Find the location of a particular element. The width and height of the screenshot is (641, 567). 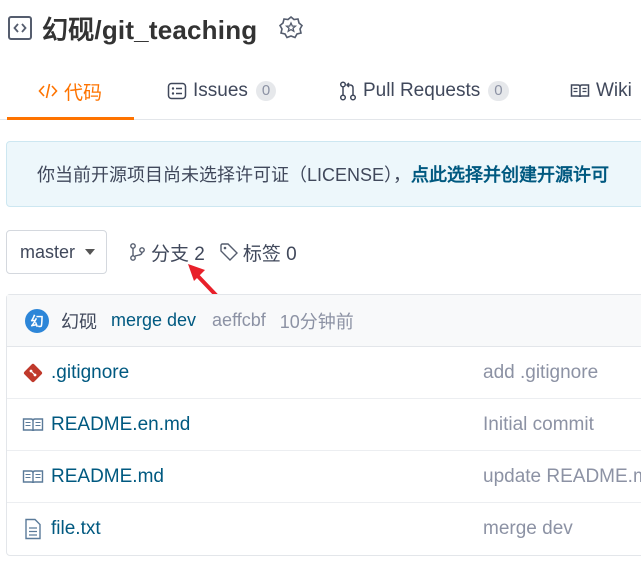

tab-wiki: Wiki is located at coordinates (601, 91).